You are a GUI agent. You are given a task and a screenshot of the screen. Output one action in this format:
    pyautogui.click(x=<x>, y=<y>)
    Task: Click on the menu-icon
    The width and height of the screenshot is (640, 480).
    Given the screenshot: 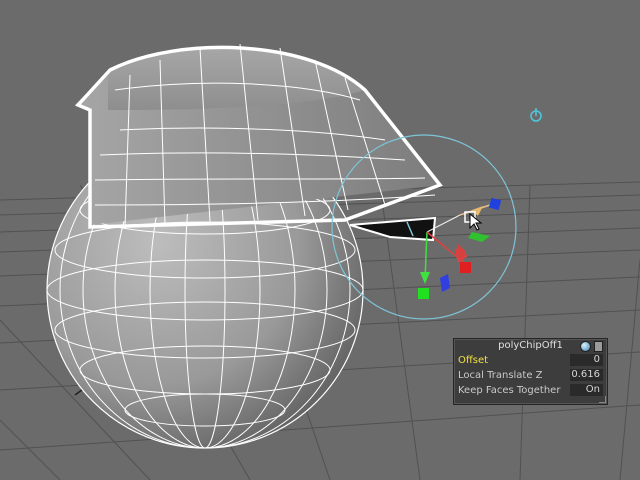 What is the action you would take?
    pyautogui.click(x=598, y=346)
    